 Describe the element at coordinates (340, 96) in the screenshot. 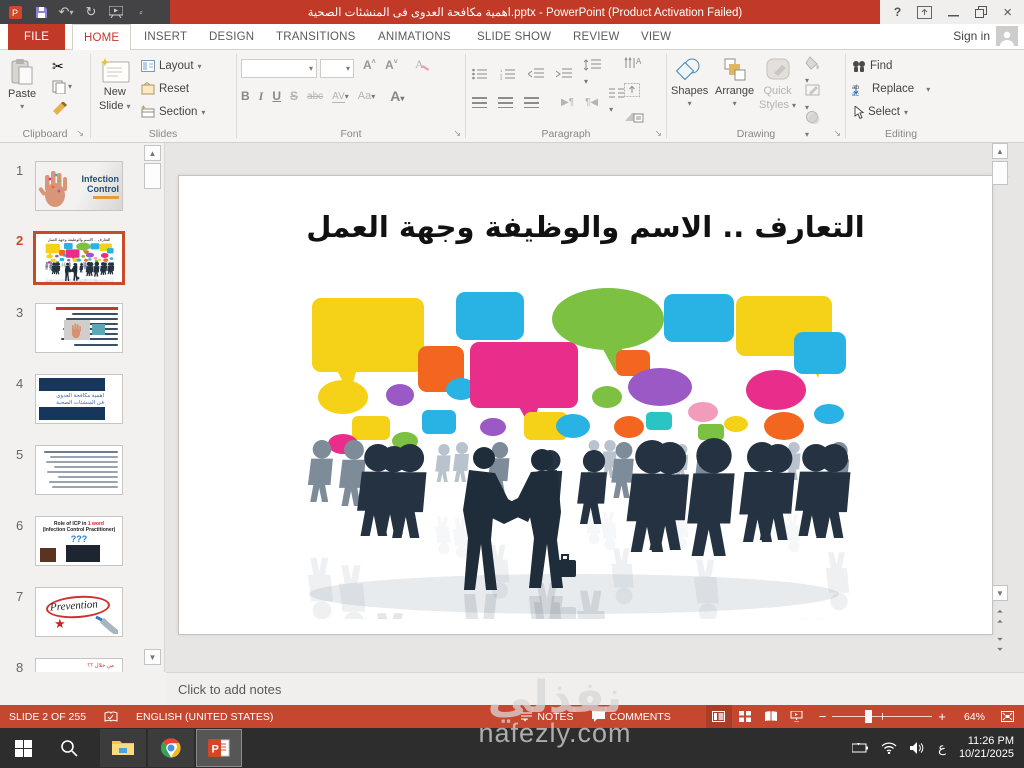

I see `character-spacing-button: AV▾` at that location.